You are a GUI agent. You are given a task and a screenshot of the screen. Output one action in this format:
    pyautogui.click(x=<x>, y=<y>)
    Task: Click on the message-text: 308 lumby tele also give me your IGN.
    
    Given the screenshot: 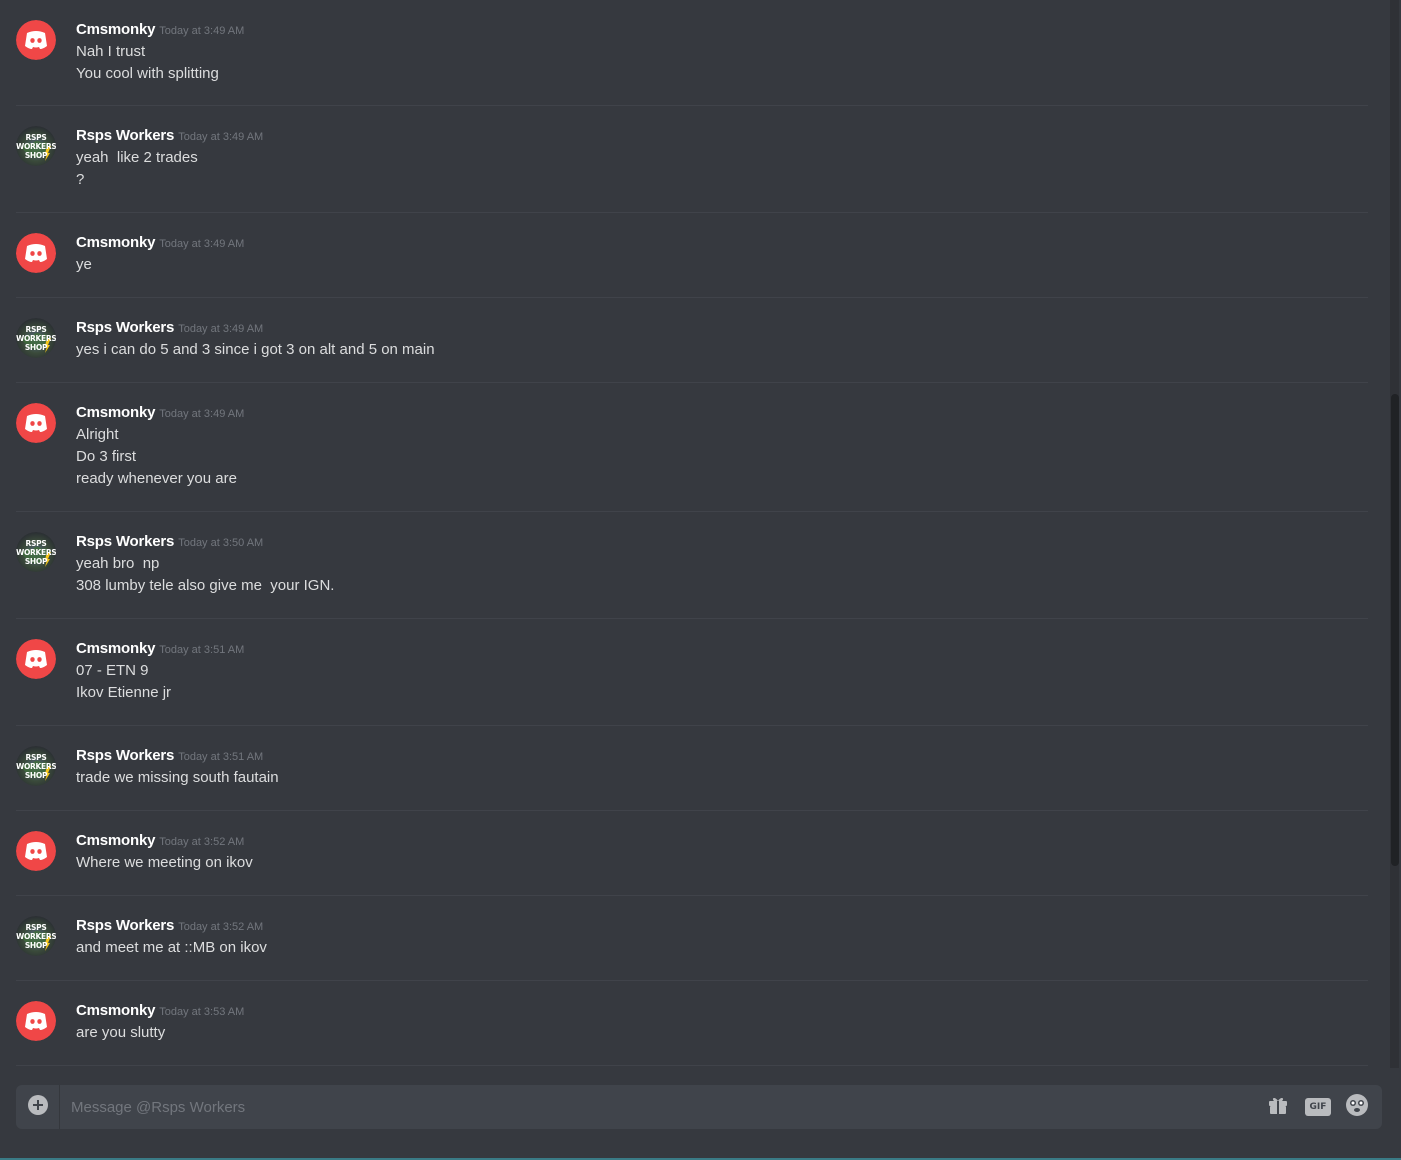 What is the action you would take?
    pyautogui.click(x=205, y=585)
    